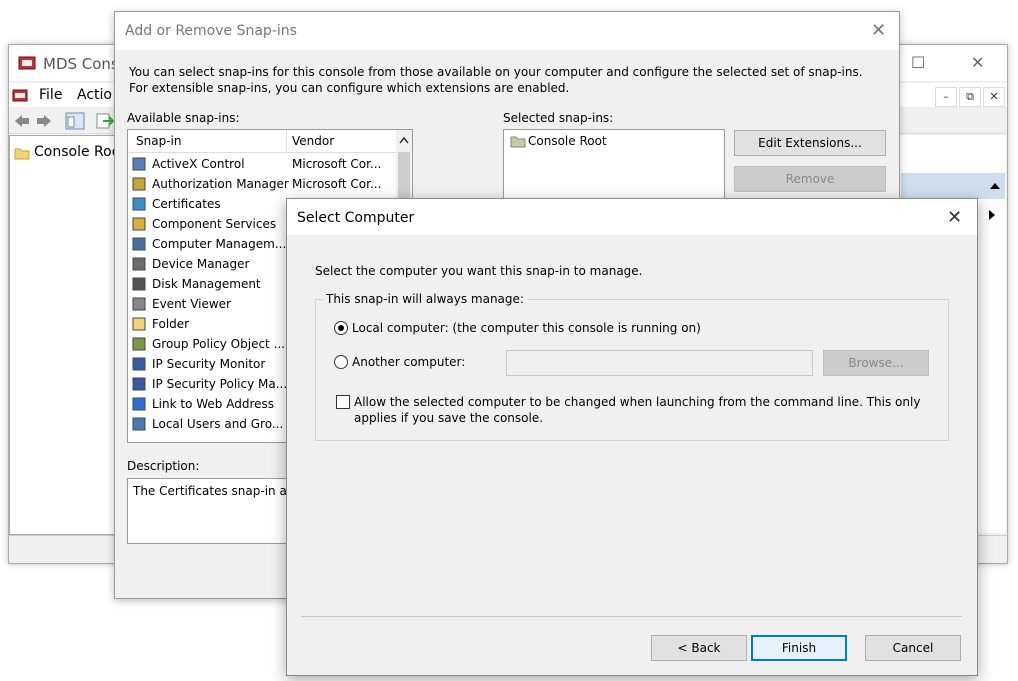  Describe the element at coordinates (94, 95) in the screenshot. I see `menu-action: Actio` at that location.